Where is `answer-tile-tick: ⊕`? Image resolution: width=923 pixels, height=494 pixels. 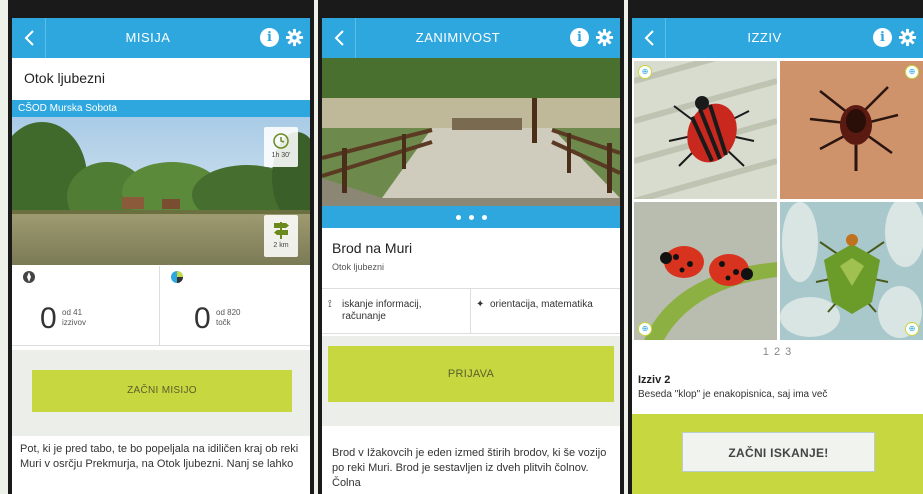 answer-tile-tick: ⊕ is located at coordinates (851, 130).